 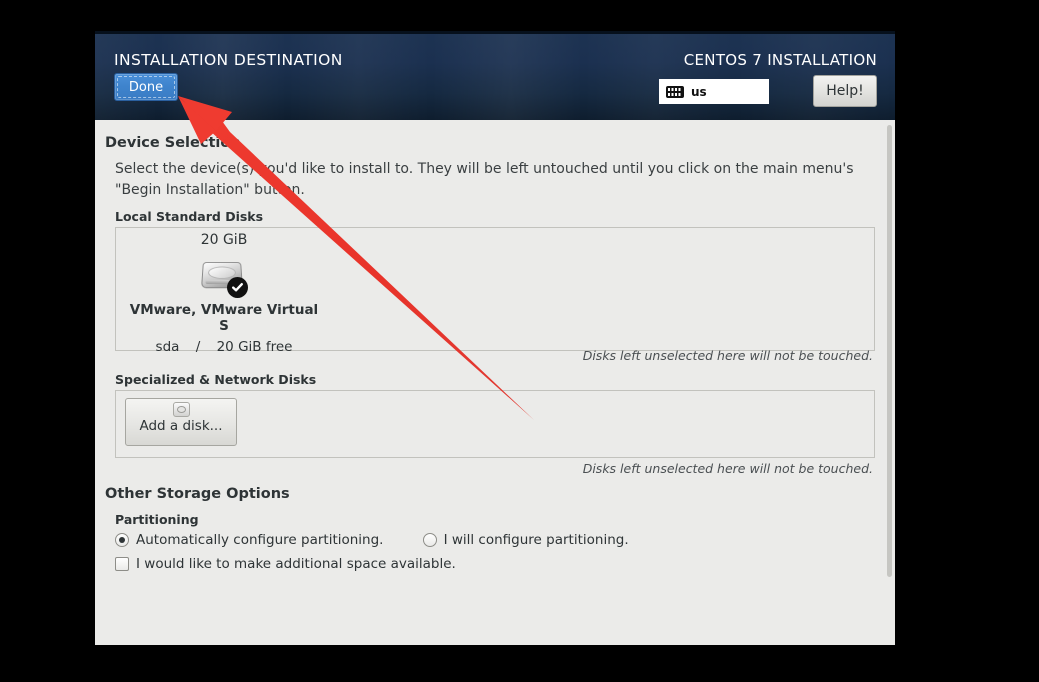 I want to click on partitioning-label: Partitioning, so click(x=157, y=519).